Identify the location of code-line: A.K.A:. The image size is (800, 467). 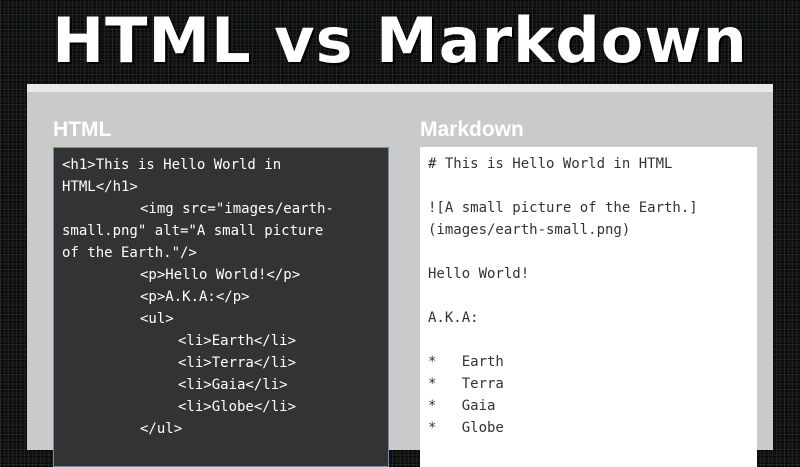
(453, 318).